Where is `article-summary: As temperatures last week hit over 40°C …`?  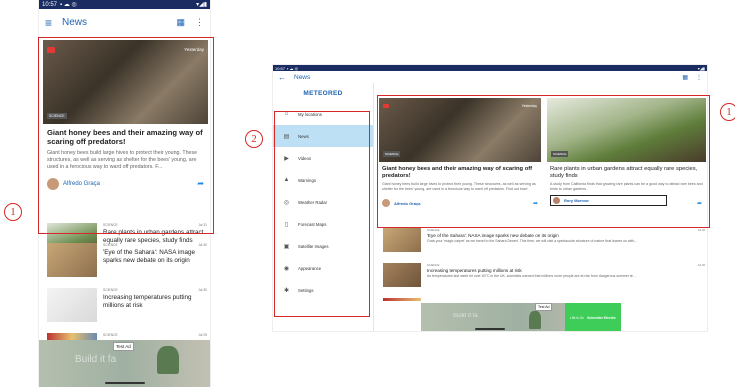 article-summary: As temperatures last week hit over 40°C … is located at coordinates (531, 275).